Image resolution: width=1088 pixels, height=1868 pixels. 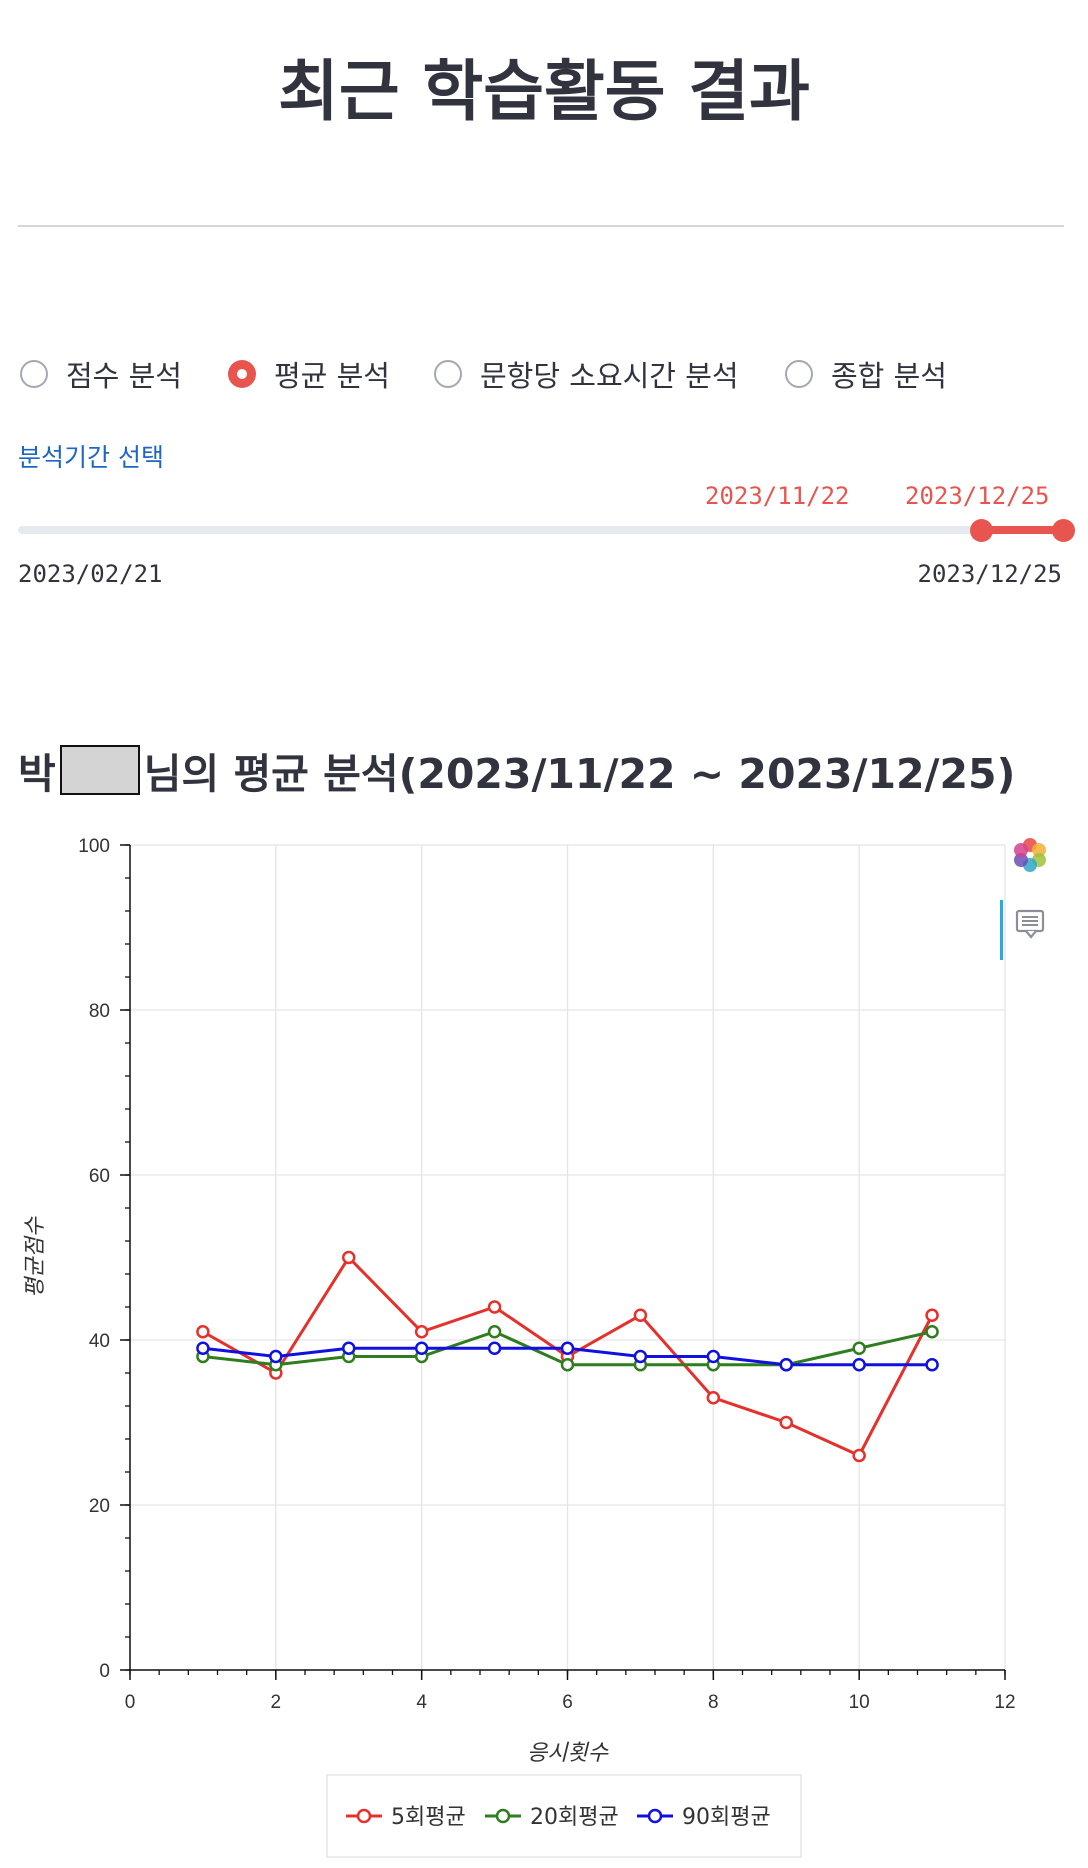 What do you see at coordinates (242, 374) in the screenshot?
I see `radio-selected-icon` at bounding box center [242, 374].